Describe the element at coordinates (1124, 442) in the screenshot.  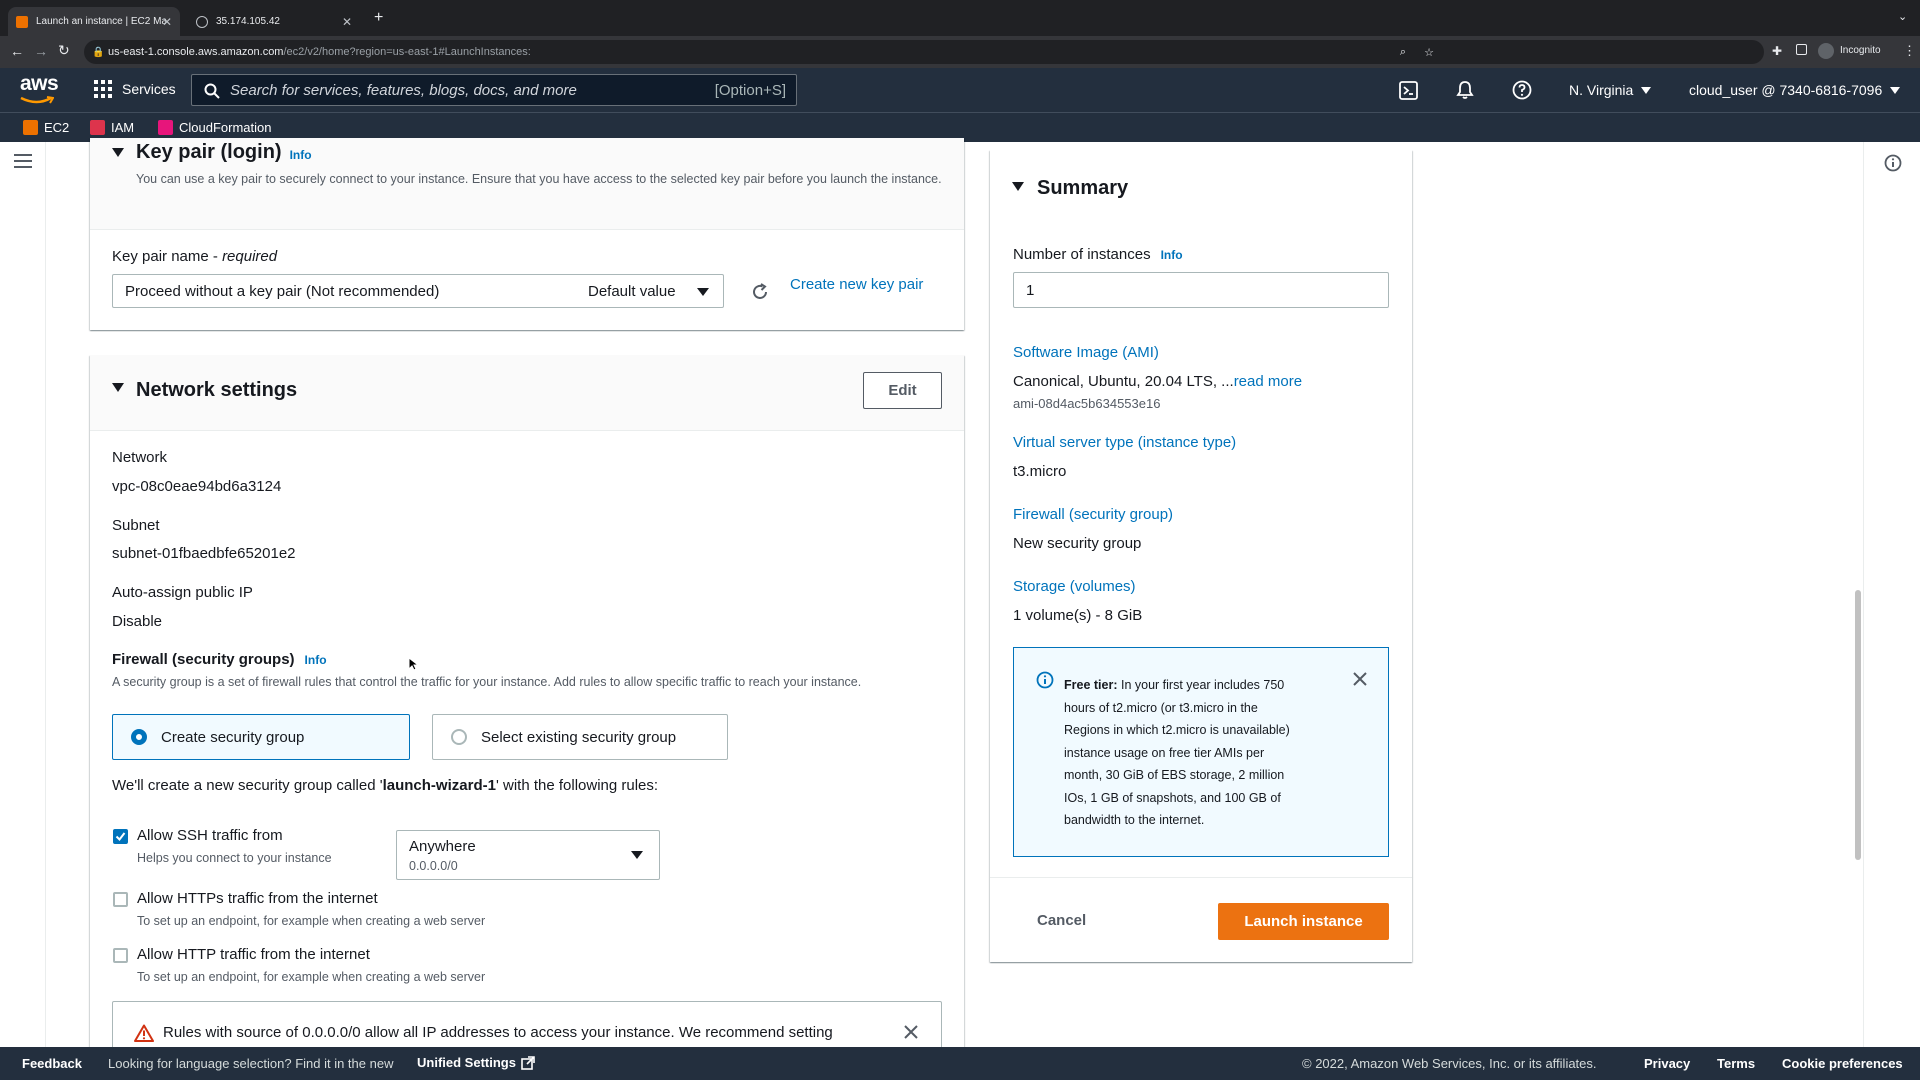
I see `instance-type-link: Virtual server type (instance type)` at that location.